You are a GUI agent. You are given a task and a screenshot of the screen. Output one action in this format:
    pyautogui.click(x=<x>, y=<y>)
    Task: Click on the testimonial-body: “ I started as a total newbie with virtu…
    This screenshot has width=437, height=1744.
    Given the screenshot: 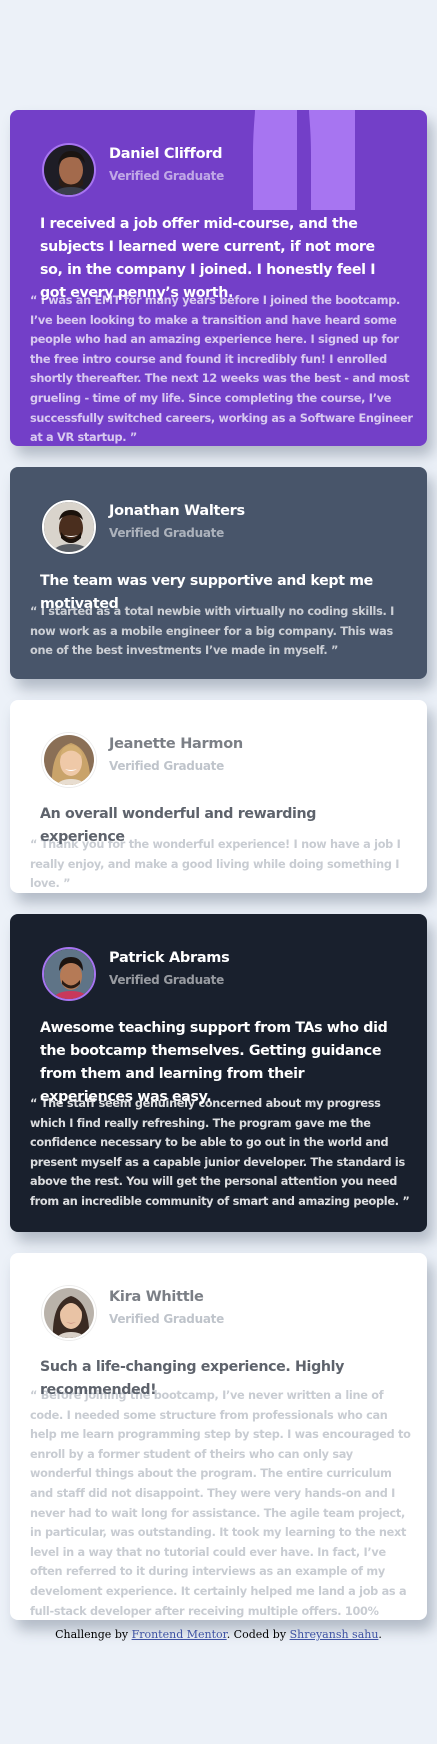 What is the action you would take?
    pyautogui.click(x=212, y=631)
    